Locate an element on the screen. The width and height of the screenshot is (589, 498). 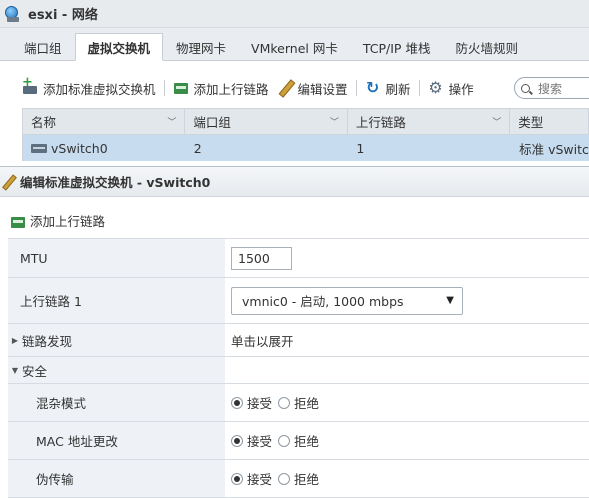
uplink1-select: vmnic0 - 启动, 1000 mbps ▼ is located at coordinates (347, 300).